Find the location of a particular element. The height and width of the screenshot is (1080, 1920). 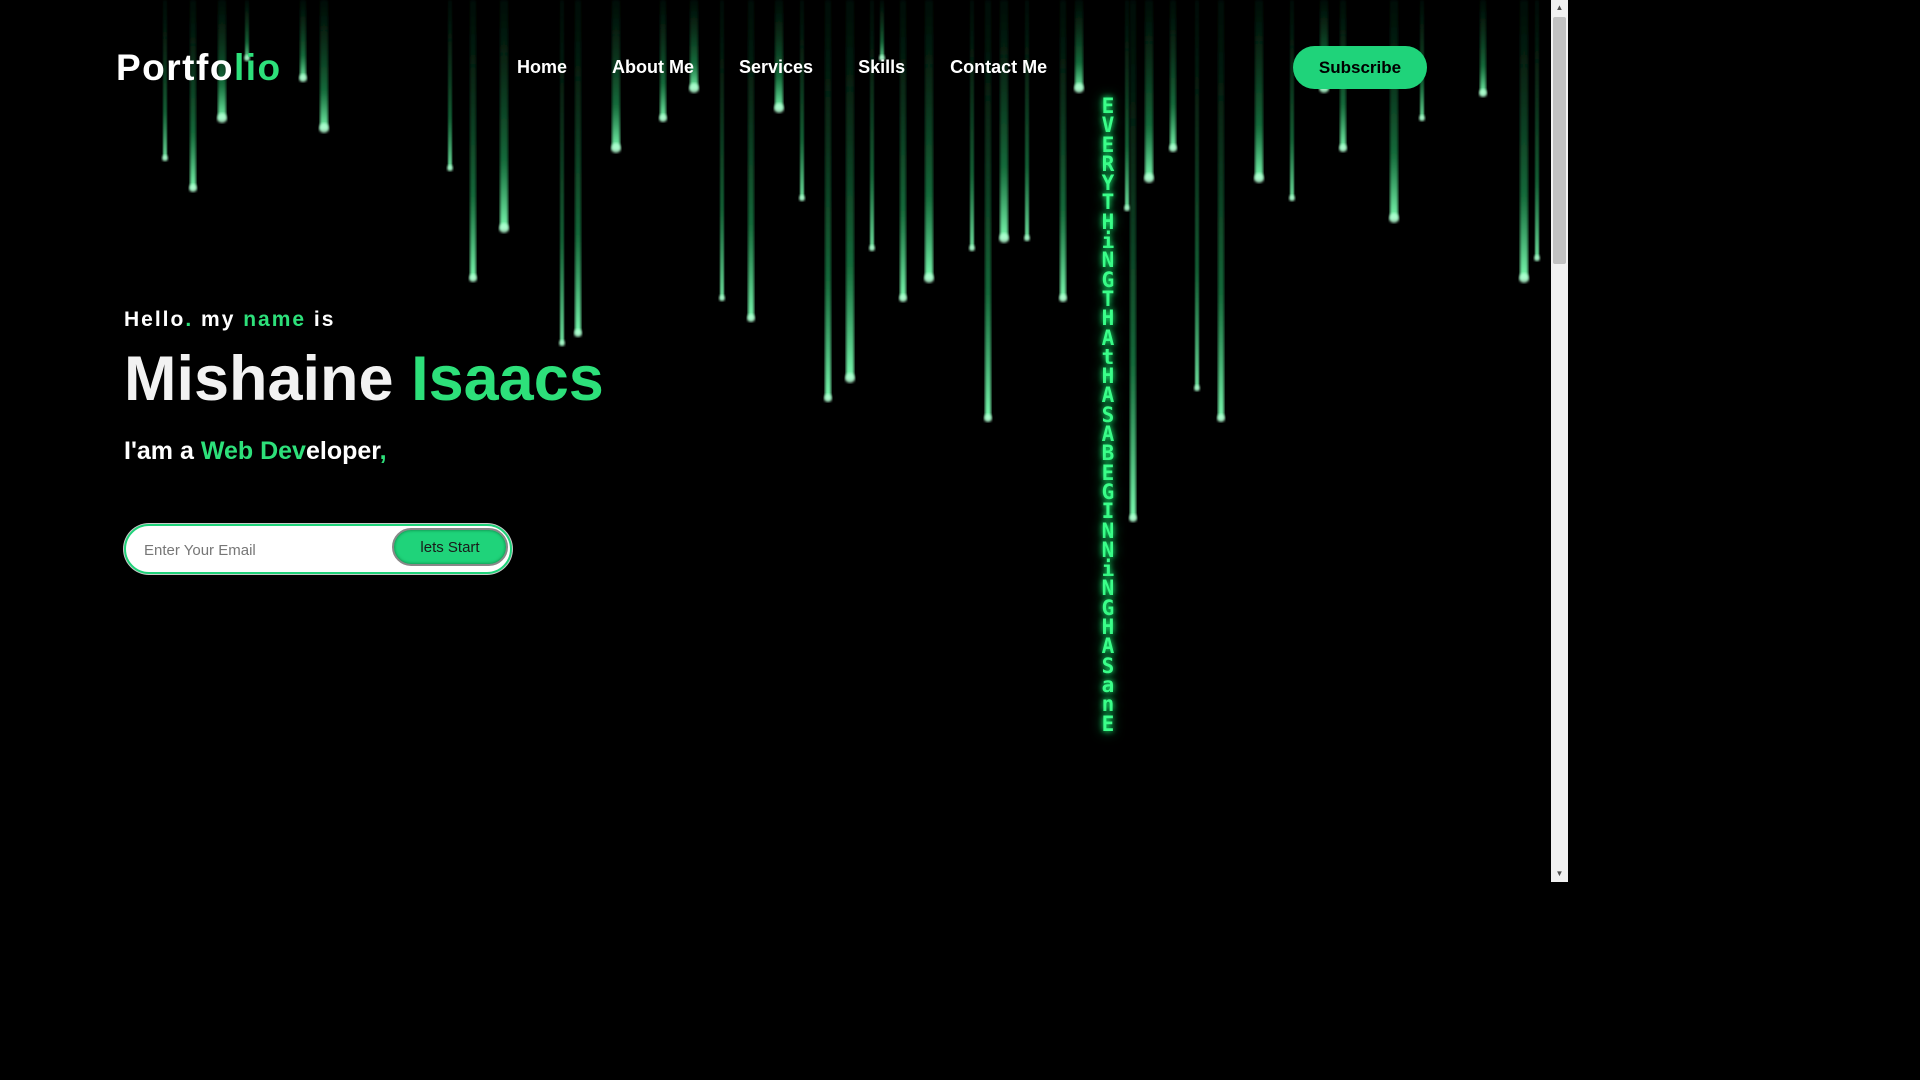

logo-main: Portfo is located at coordinates (175, 67).